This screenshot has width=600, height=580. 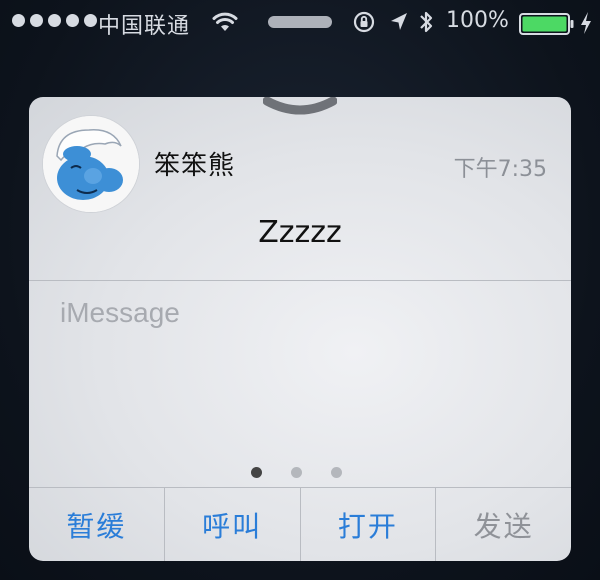 What do you see at coordinates (477, 20) in the screenshot?
I see `battery-percent: 100%` at bounding box center [477, 20].